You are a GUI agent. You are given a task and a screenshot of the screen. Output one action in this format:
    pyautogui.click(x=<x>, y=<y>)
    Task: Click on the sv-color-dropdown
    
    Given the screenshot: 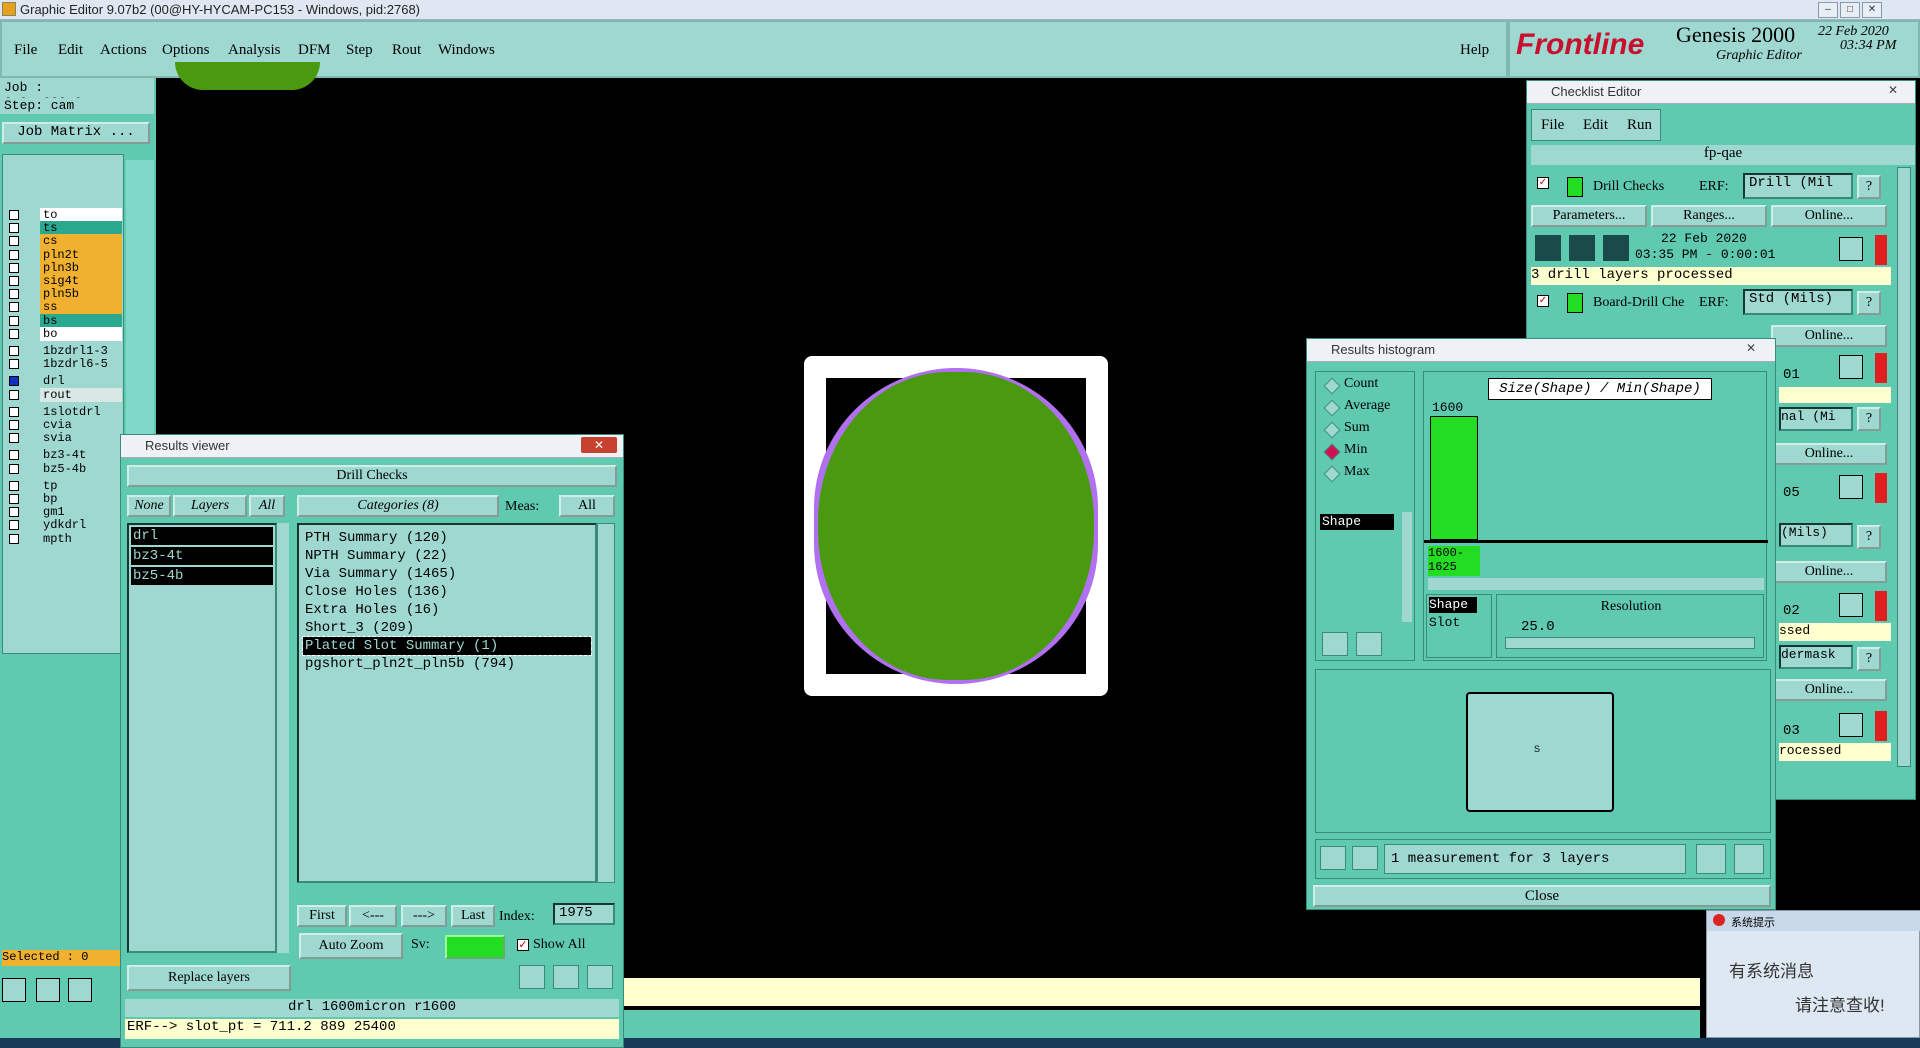 What is the action you would take?
    pyautogui.click(x=475, y=947)
    